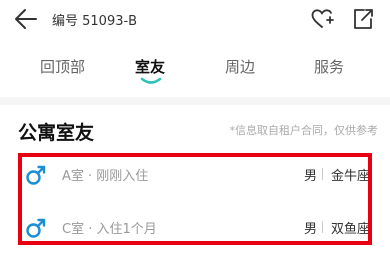 The image size is (390, 260). I want to click on listing-number: 编号 51093-B, so click(95, 21).